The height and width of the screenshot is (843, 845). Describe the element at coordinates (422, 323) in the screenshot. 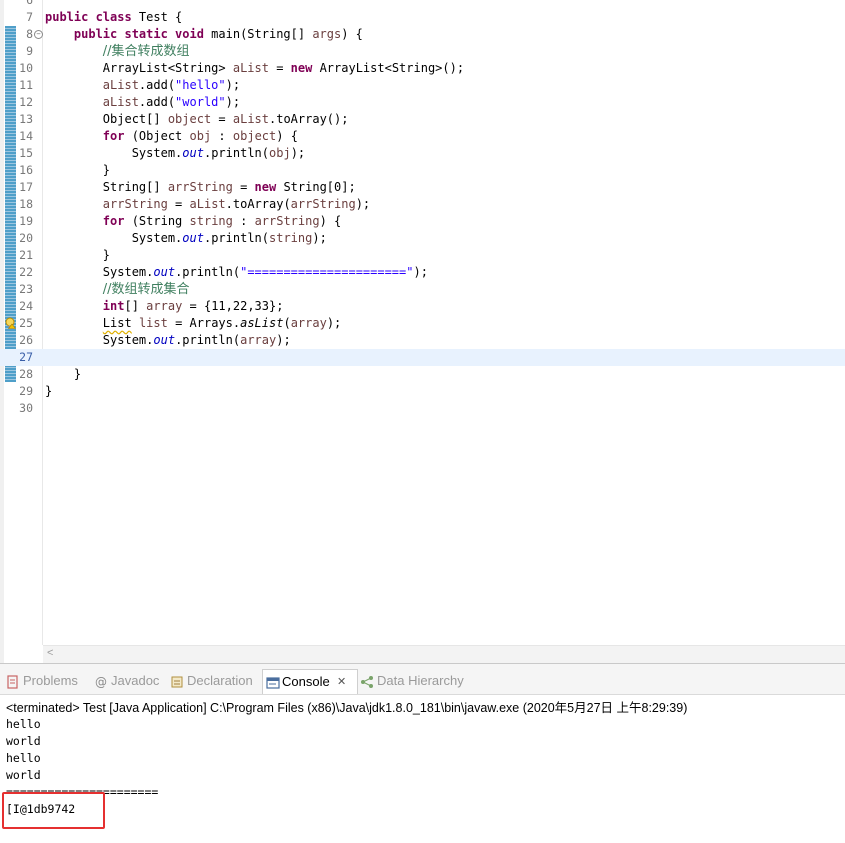

I see `code-line-25: 25 List list = Arrays.asList(array);` at that location.